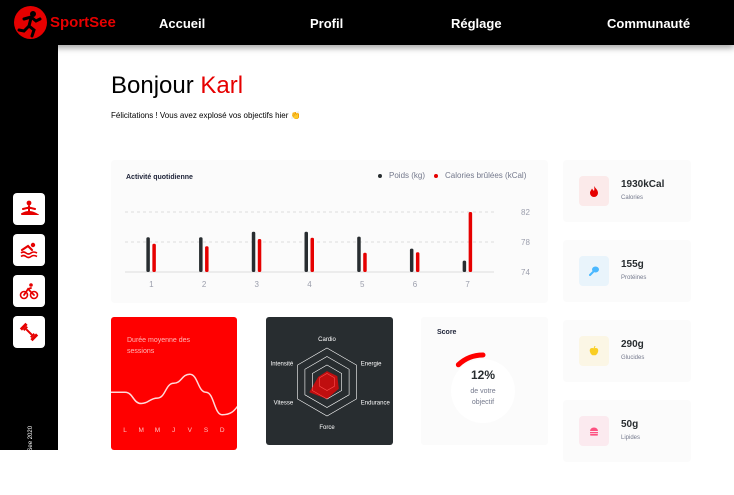  I want to click on fire-icon, so click(594, 191).